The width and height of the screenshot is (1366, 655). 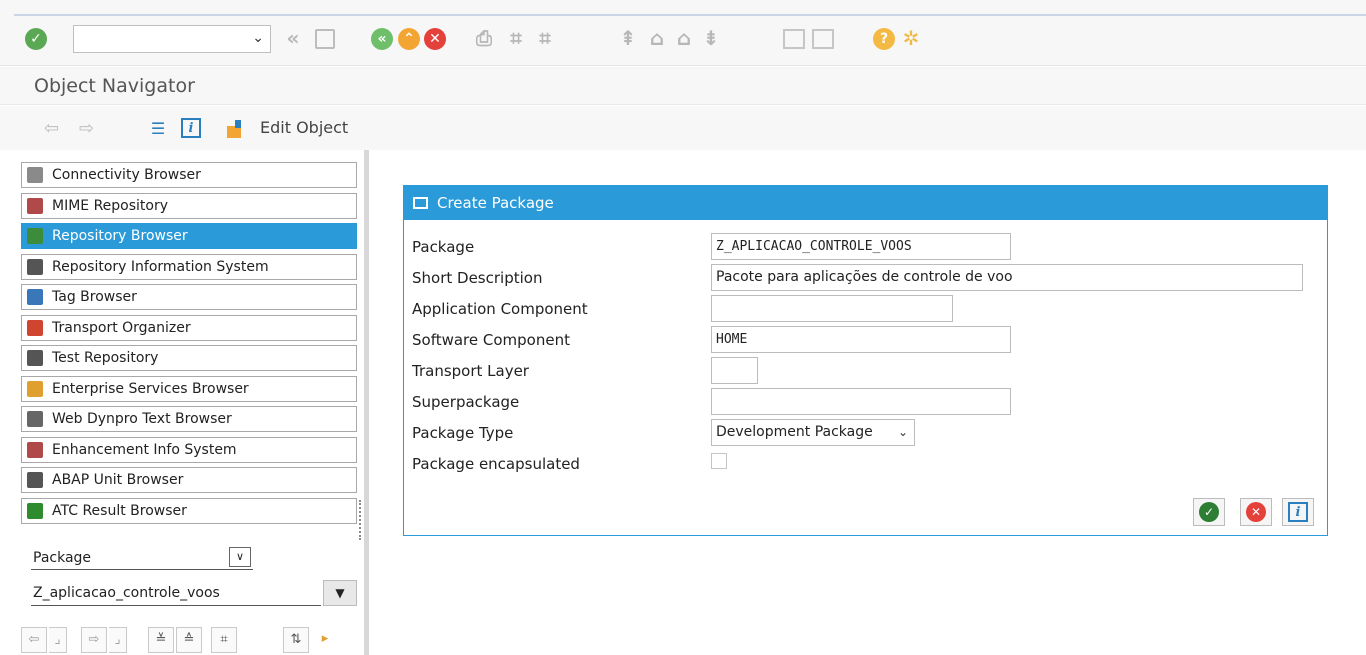 What do you see at coordinates (340, 593) in the screenshot?
I see `object-name-dropdown: ▼` at bounding box center [340, 593].